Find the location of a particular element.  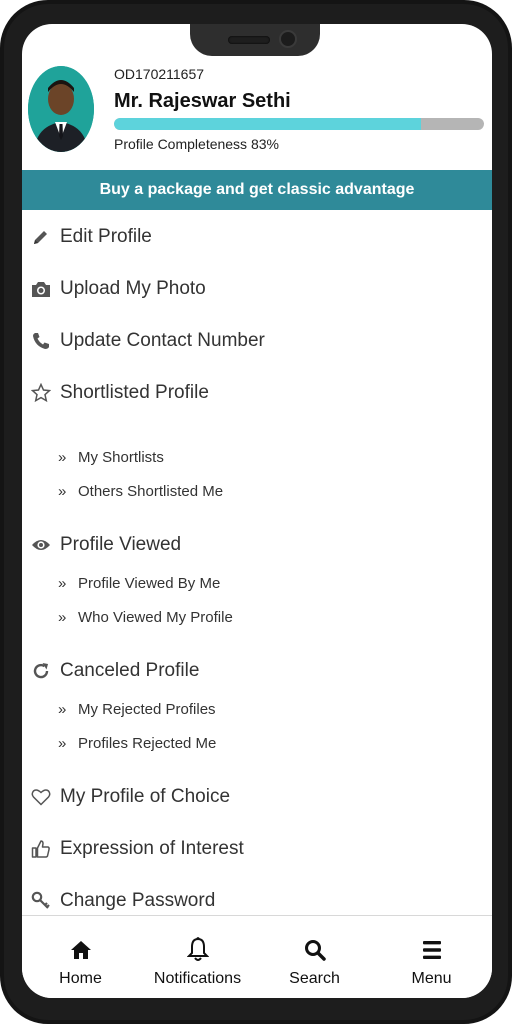

menu-item-upload-photo: Upload My Photo is located at coordinates (257, 289).